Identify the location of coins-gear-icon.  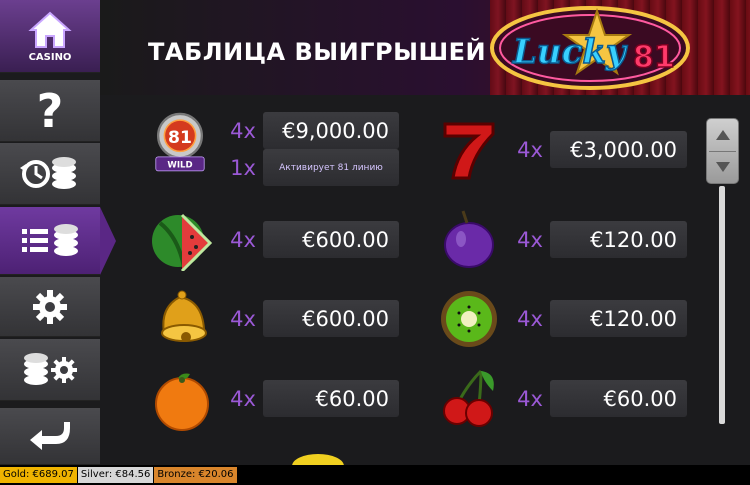
(50, 368).